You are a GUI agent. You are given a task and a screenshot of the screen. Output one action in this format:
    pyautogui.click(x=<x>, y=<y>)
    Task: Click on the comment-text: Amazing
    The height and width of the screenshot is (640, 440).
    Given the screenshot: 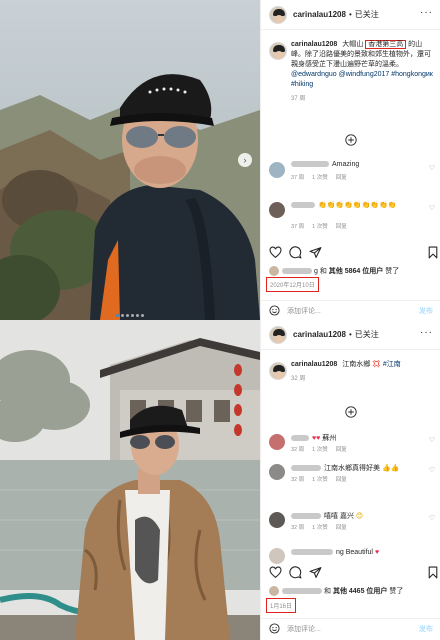 What is the action you would take?
    pyautogui.click(x=325, y=164)
    